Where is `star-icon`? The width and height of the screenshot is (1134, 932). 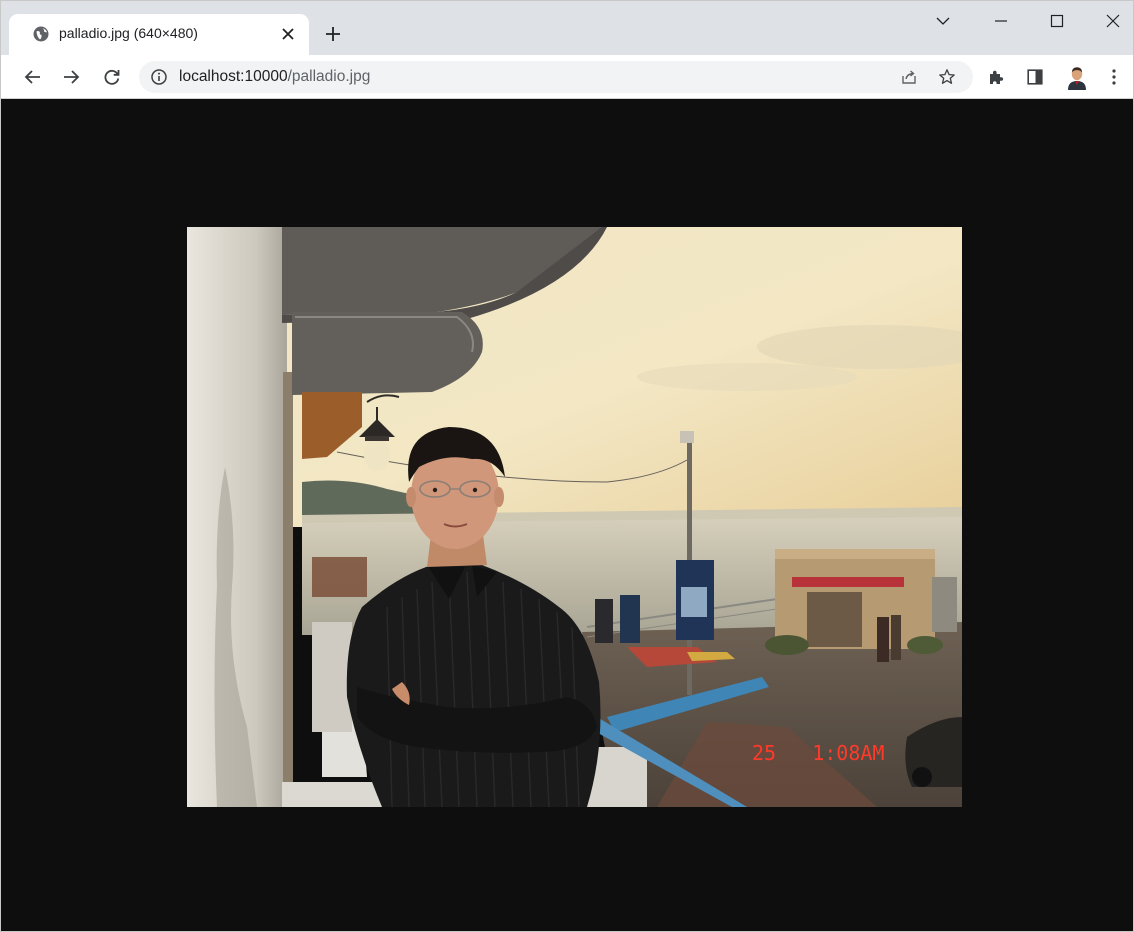
star-icon is located at coordinates (947, 76).